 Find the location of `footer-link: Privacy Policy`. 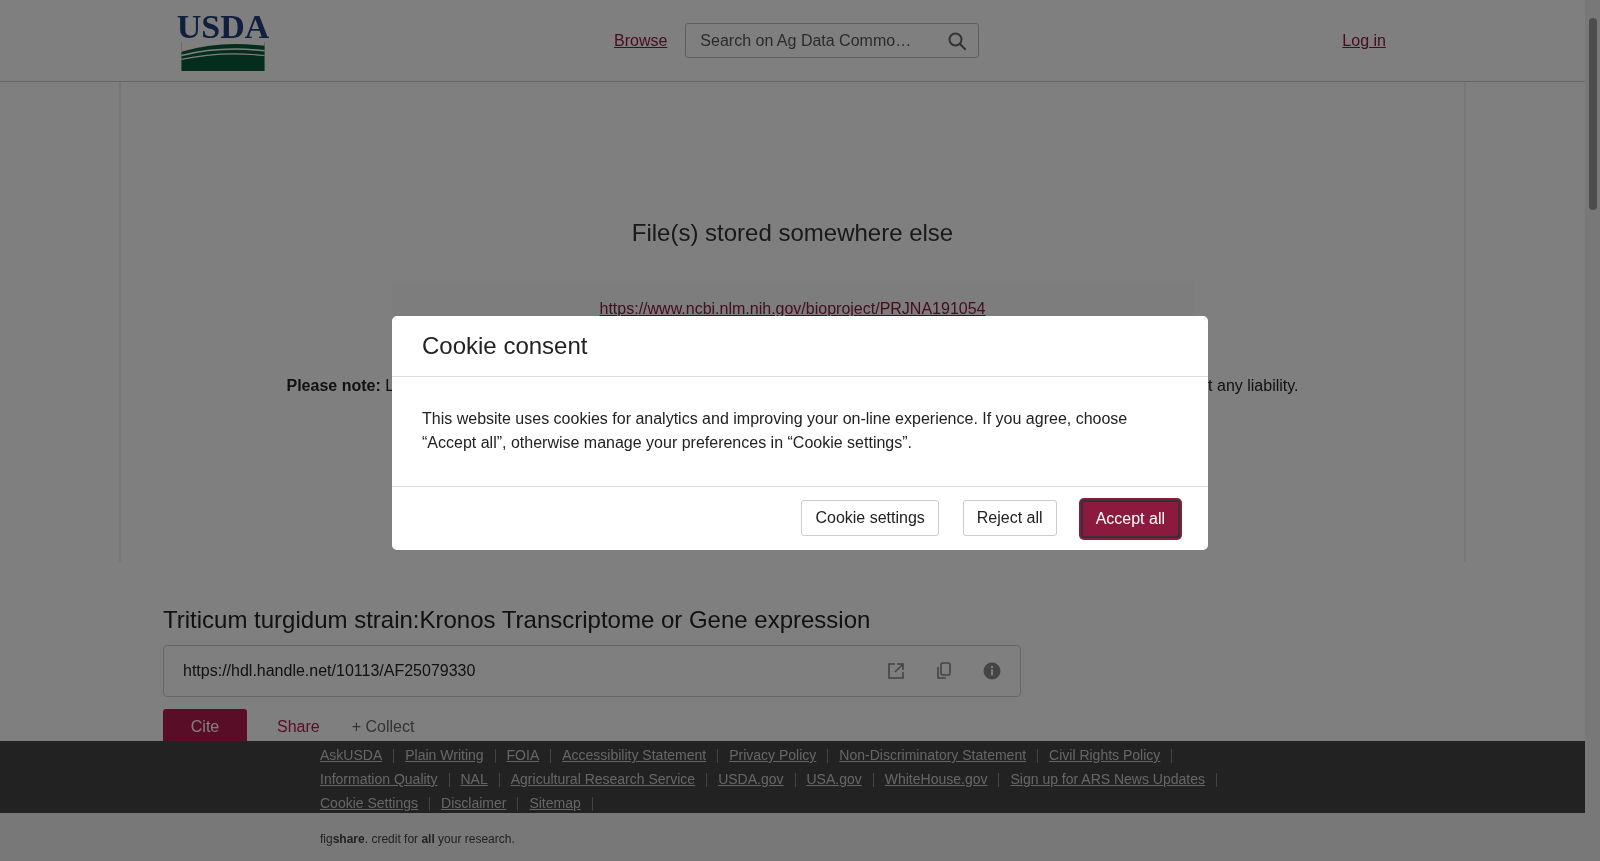

footer-link: Privacy Policy is located at coordinates (773, 755).